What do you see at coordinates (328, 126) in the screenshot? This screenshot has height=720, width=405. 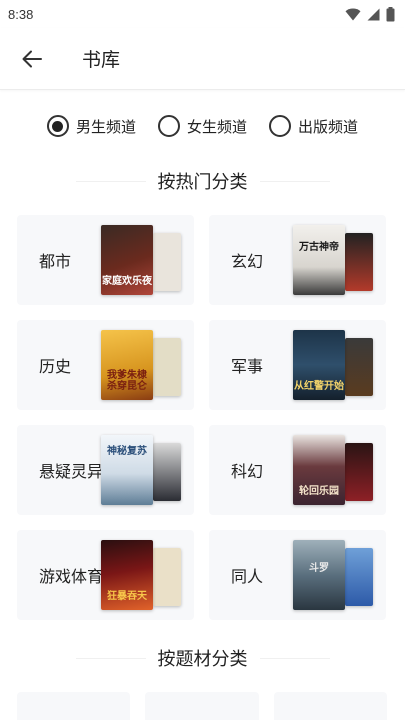 I see `channel-publish-label: 出版频道` at bounding box center [328, 126].